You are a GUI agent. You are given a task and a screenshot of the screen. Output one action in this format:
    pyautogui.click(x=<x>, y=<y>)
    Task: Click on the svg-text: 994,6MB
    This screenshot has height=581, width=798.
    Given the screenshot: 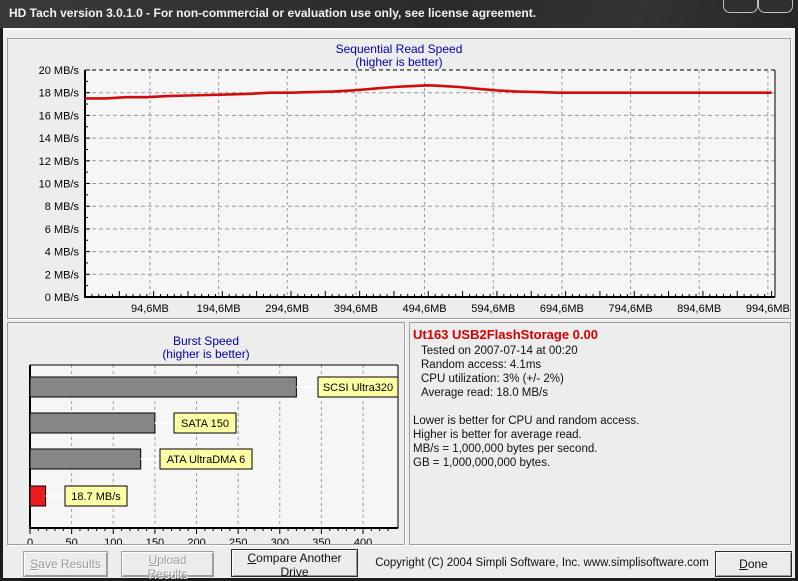 What is the action you would take?
    pyautogui.click(x=768, y=309)
    